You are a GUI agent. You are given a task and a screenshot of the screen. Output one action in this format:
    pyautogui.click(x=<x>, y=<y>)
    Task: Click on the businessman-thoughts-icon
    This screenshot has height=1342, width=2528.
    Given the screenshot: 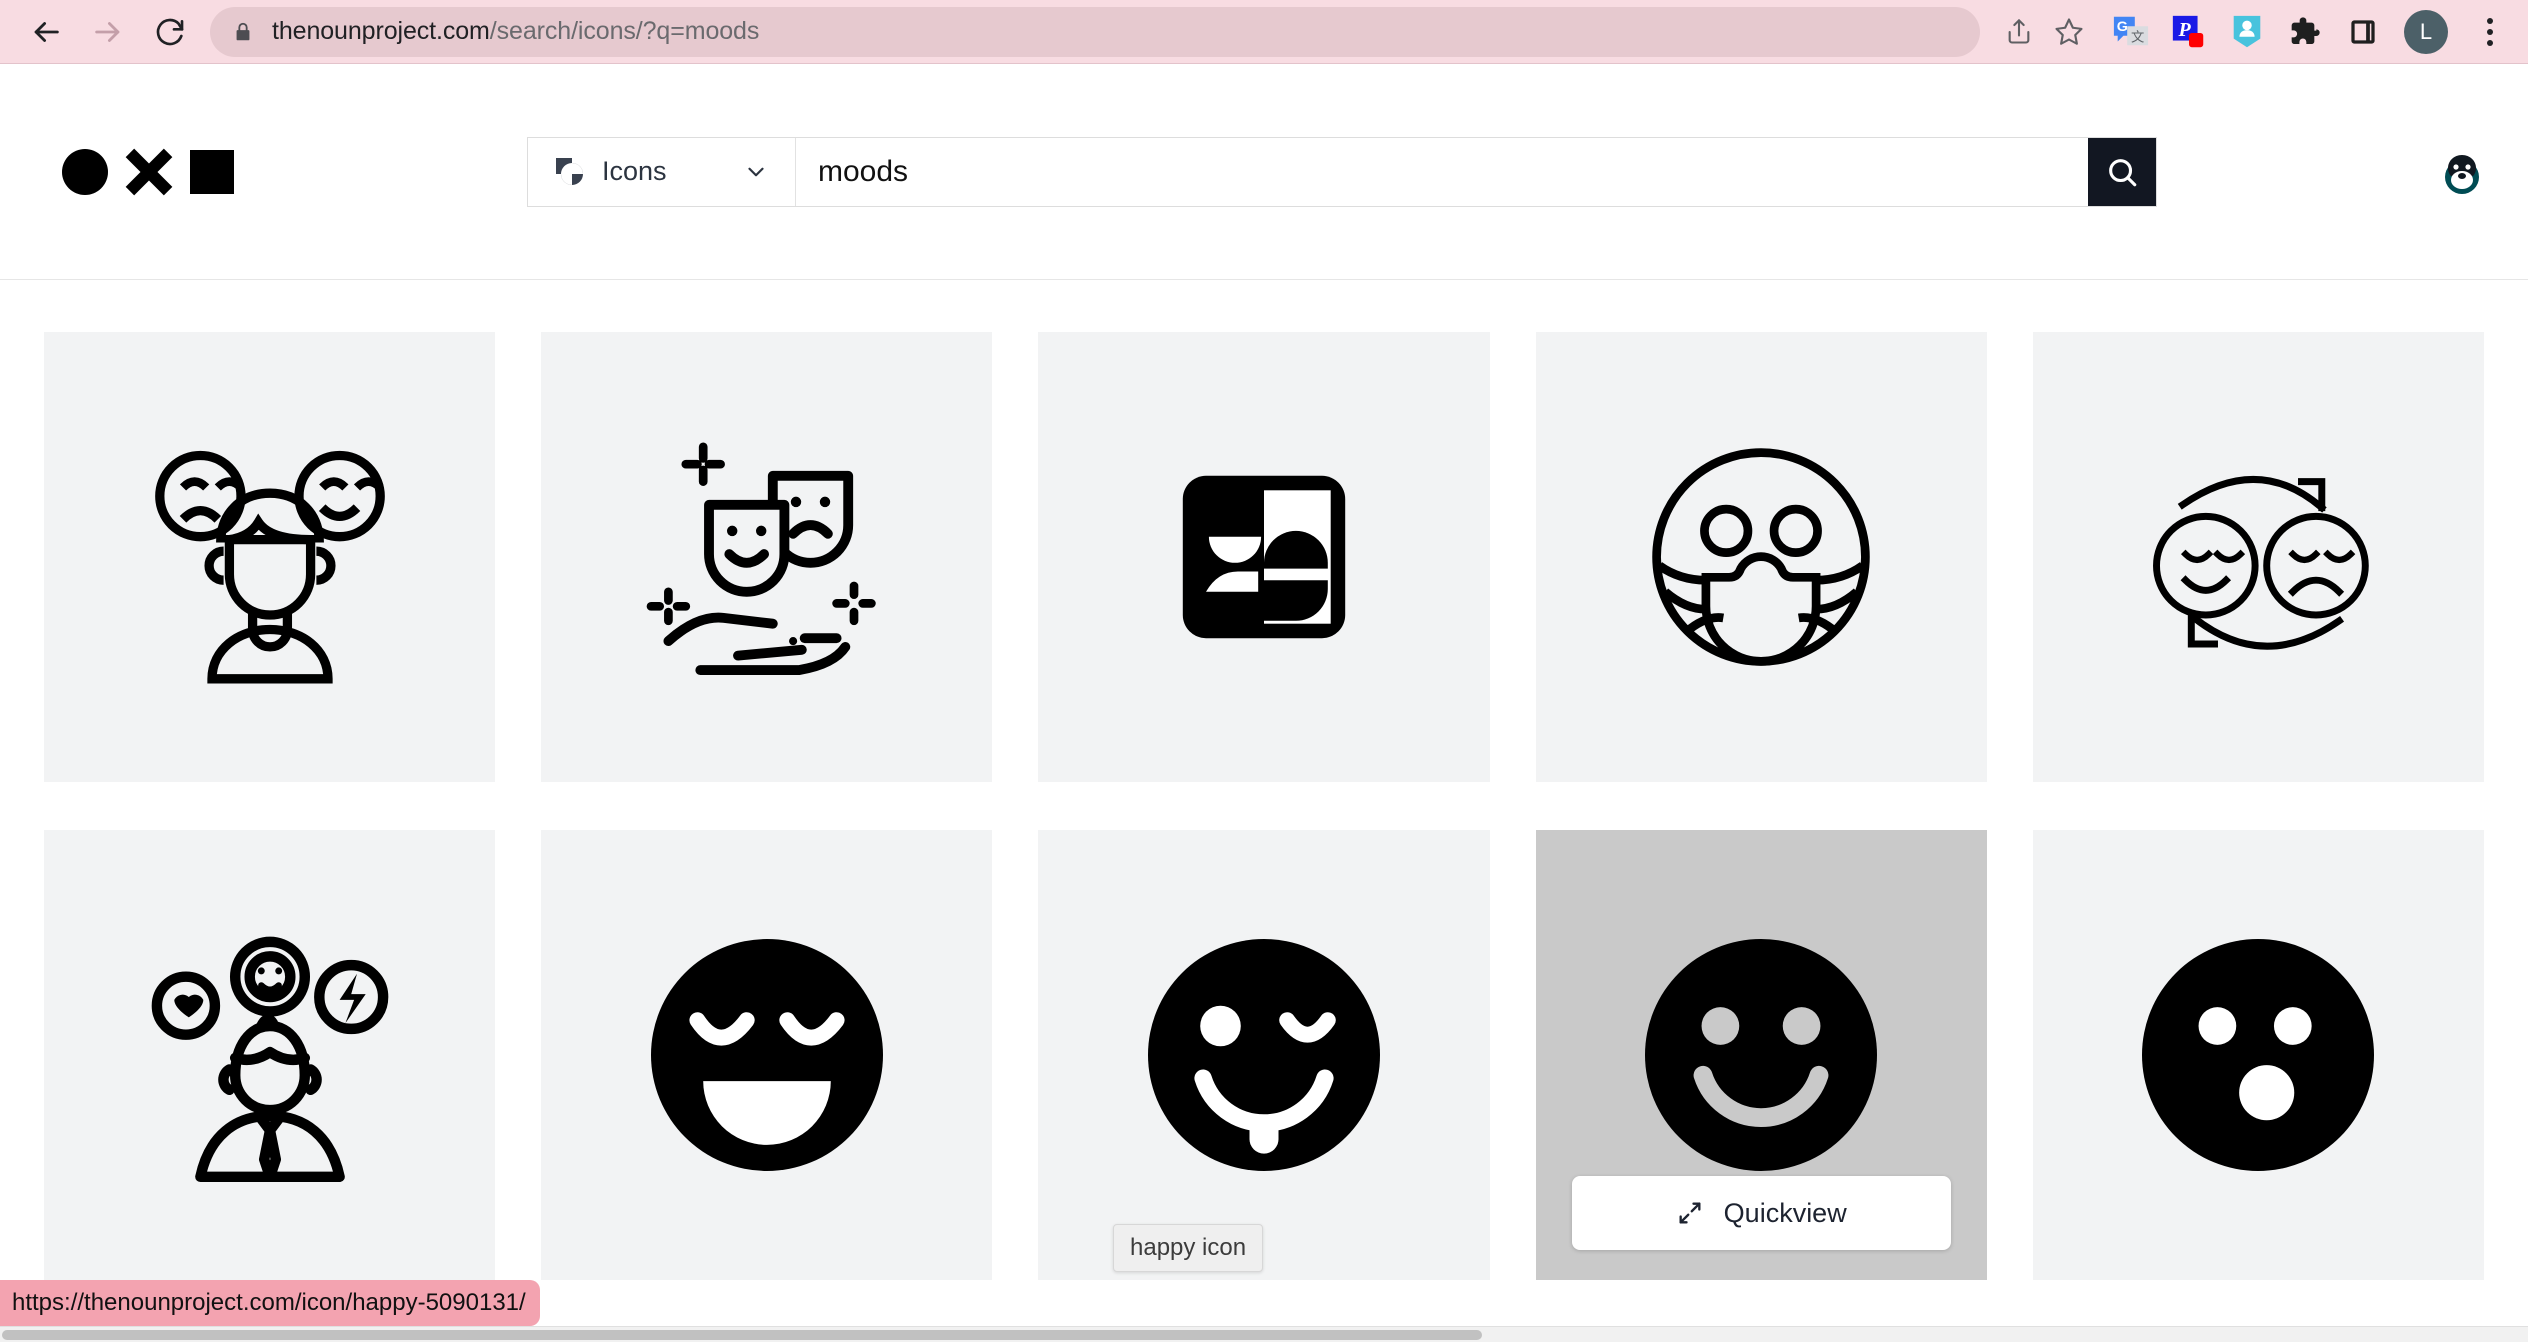 What is the action you would take?
    pyautogui.click(x=269, y=1059)
    